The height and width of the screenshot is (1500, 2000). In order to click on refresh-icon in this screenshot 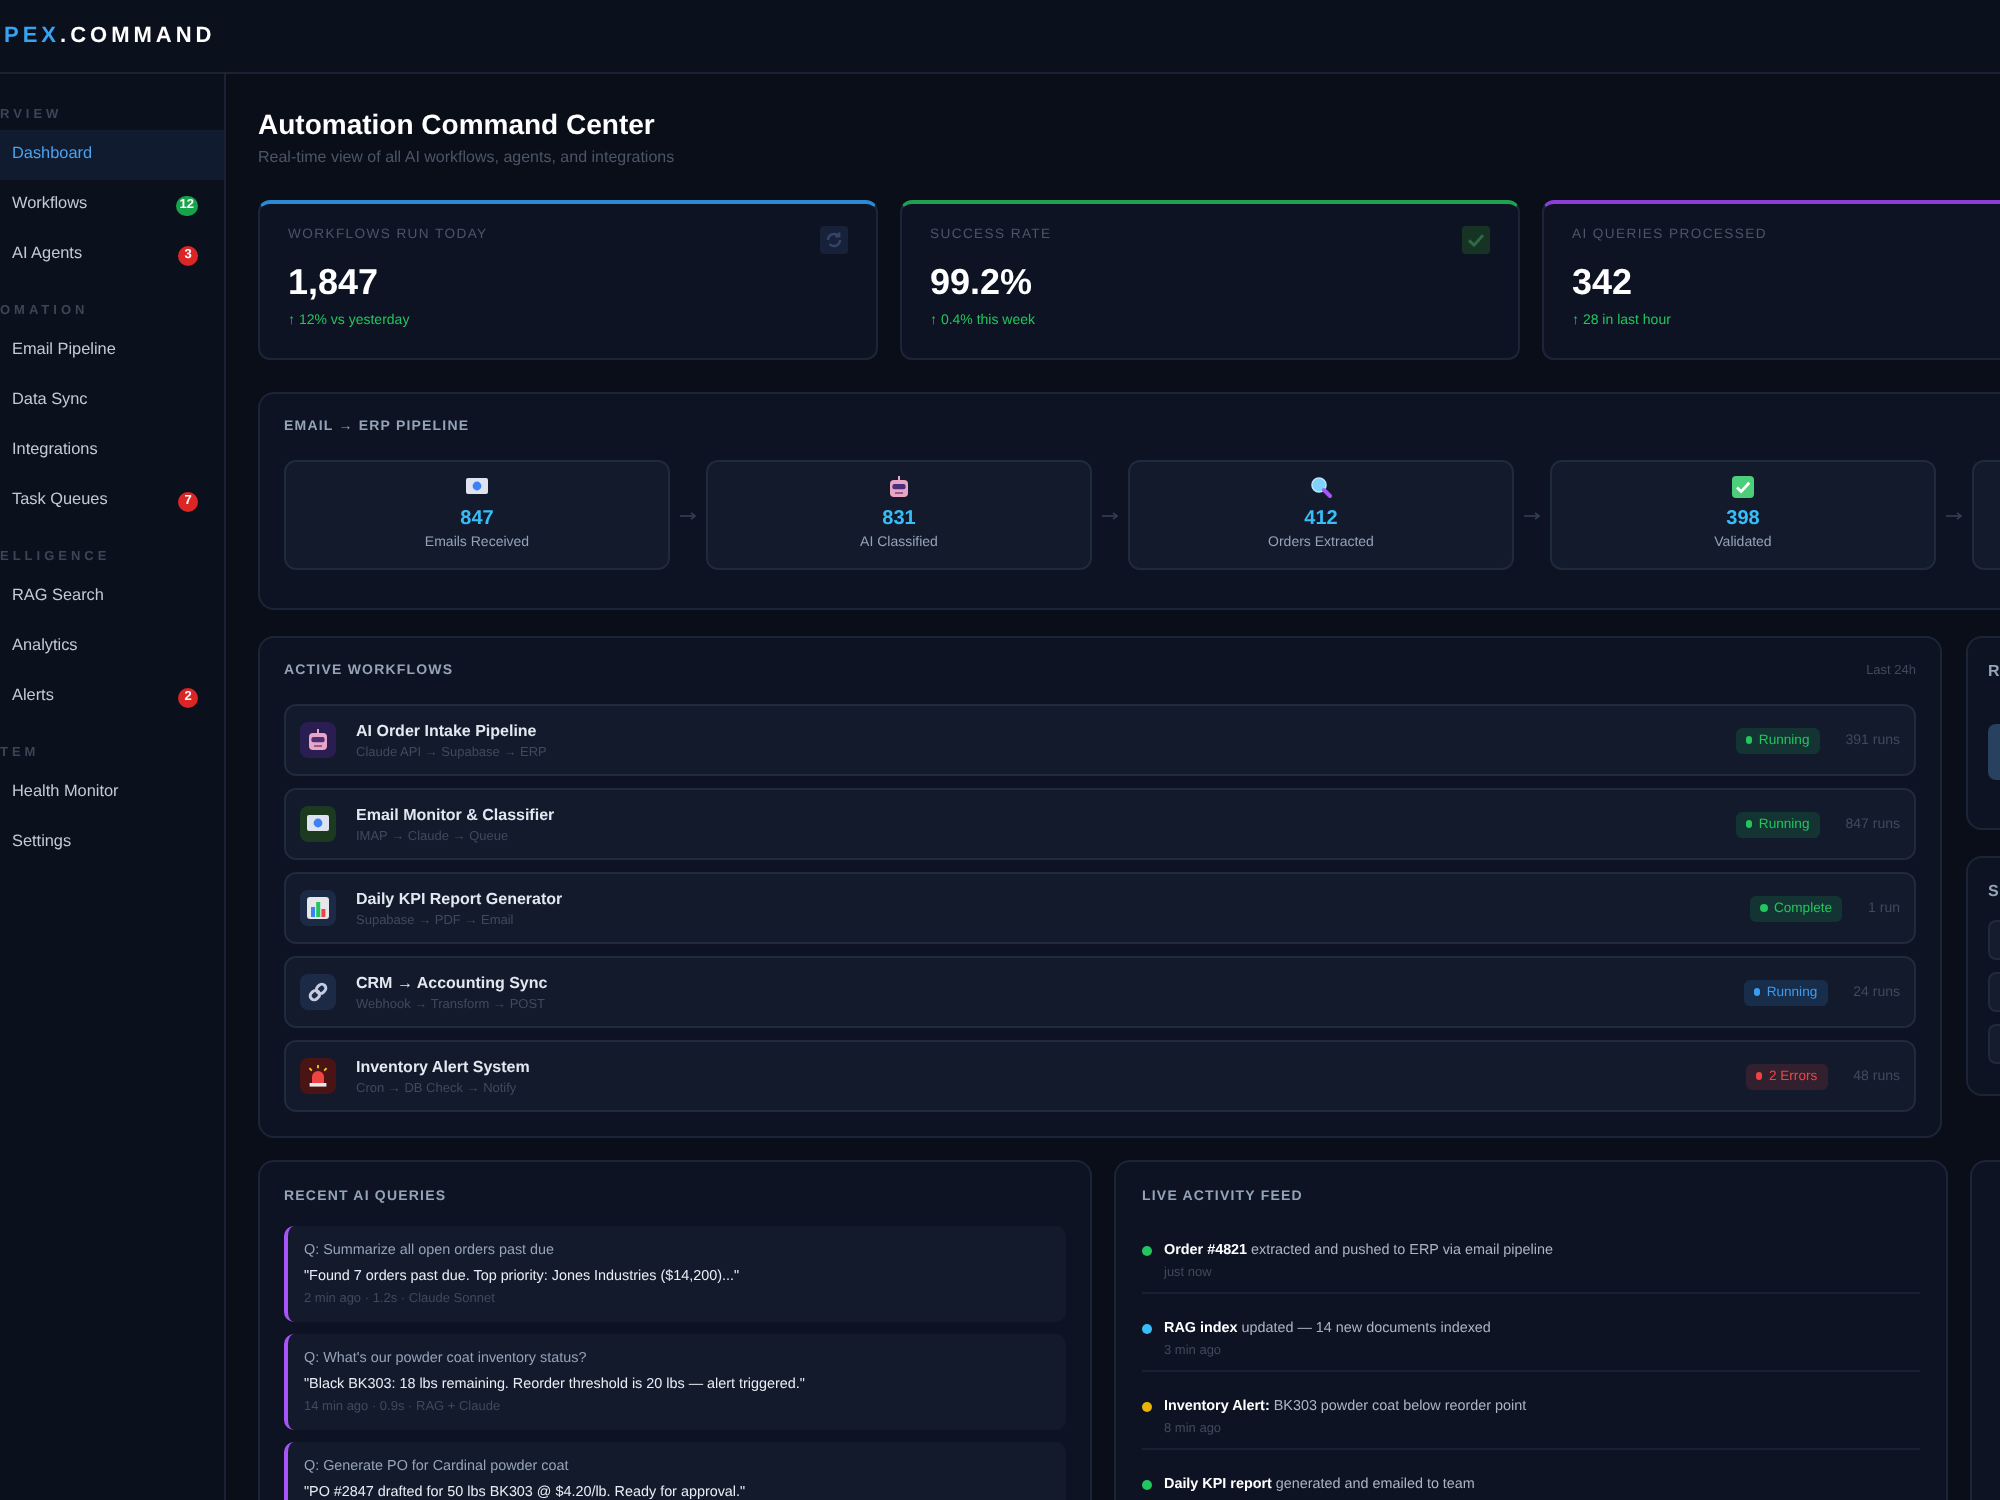, I will do `click(834, 240)`.